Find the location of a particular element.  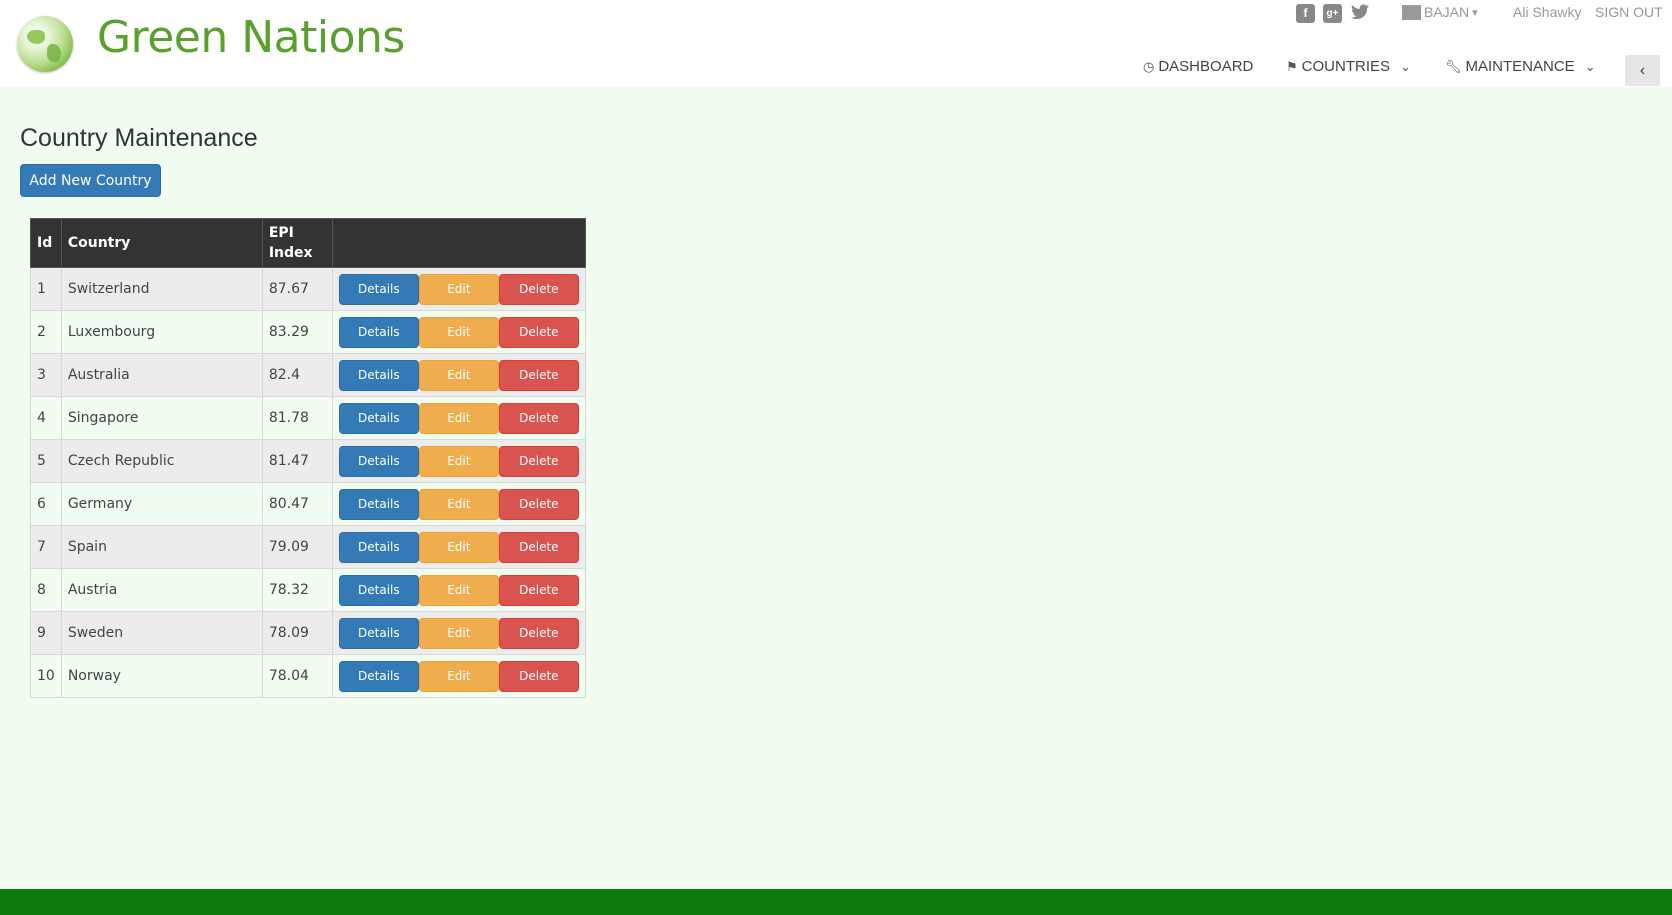

twitter-icon is located at coordinates (1359, 13).